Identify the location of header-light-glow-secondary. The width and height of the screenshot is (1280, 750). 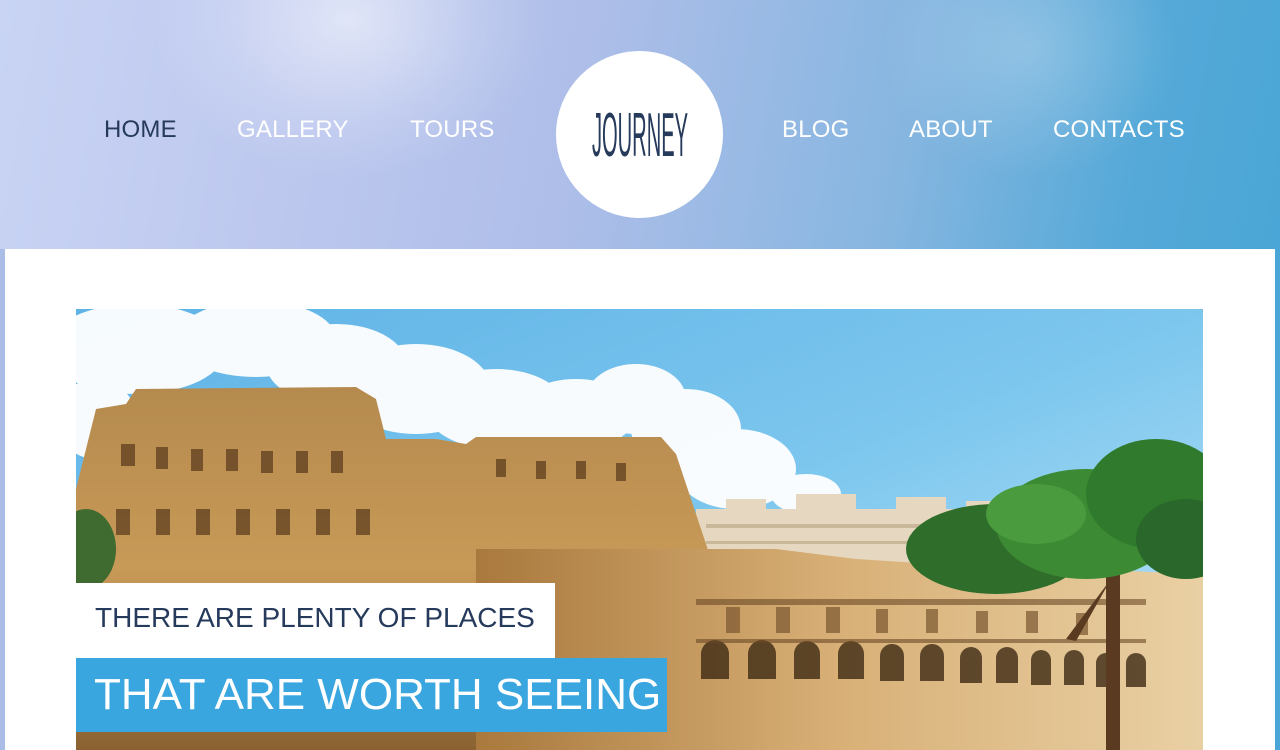
(1030, 90).